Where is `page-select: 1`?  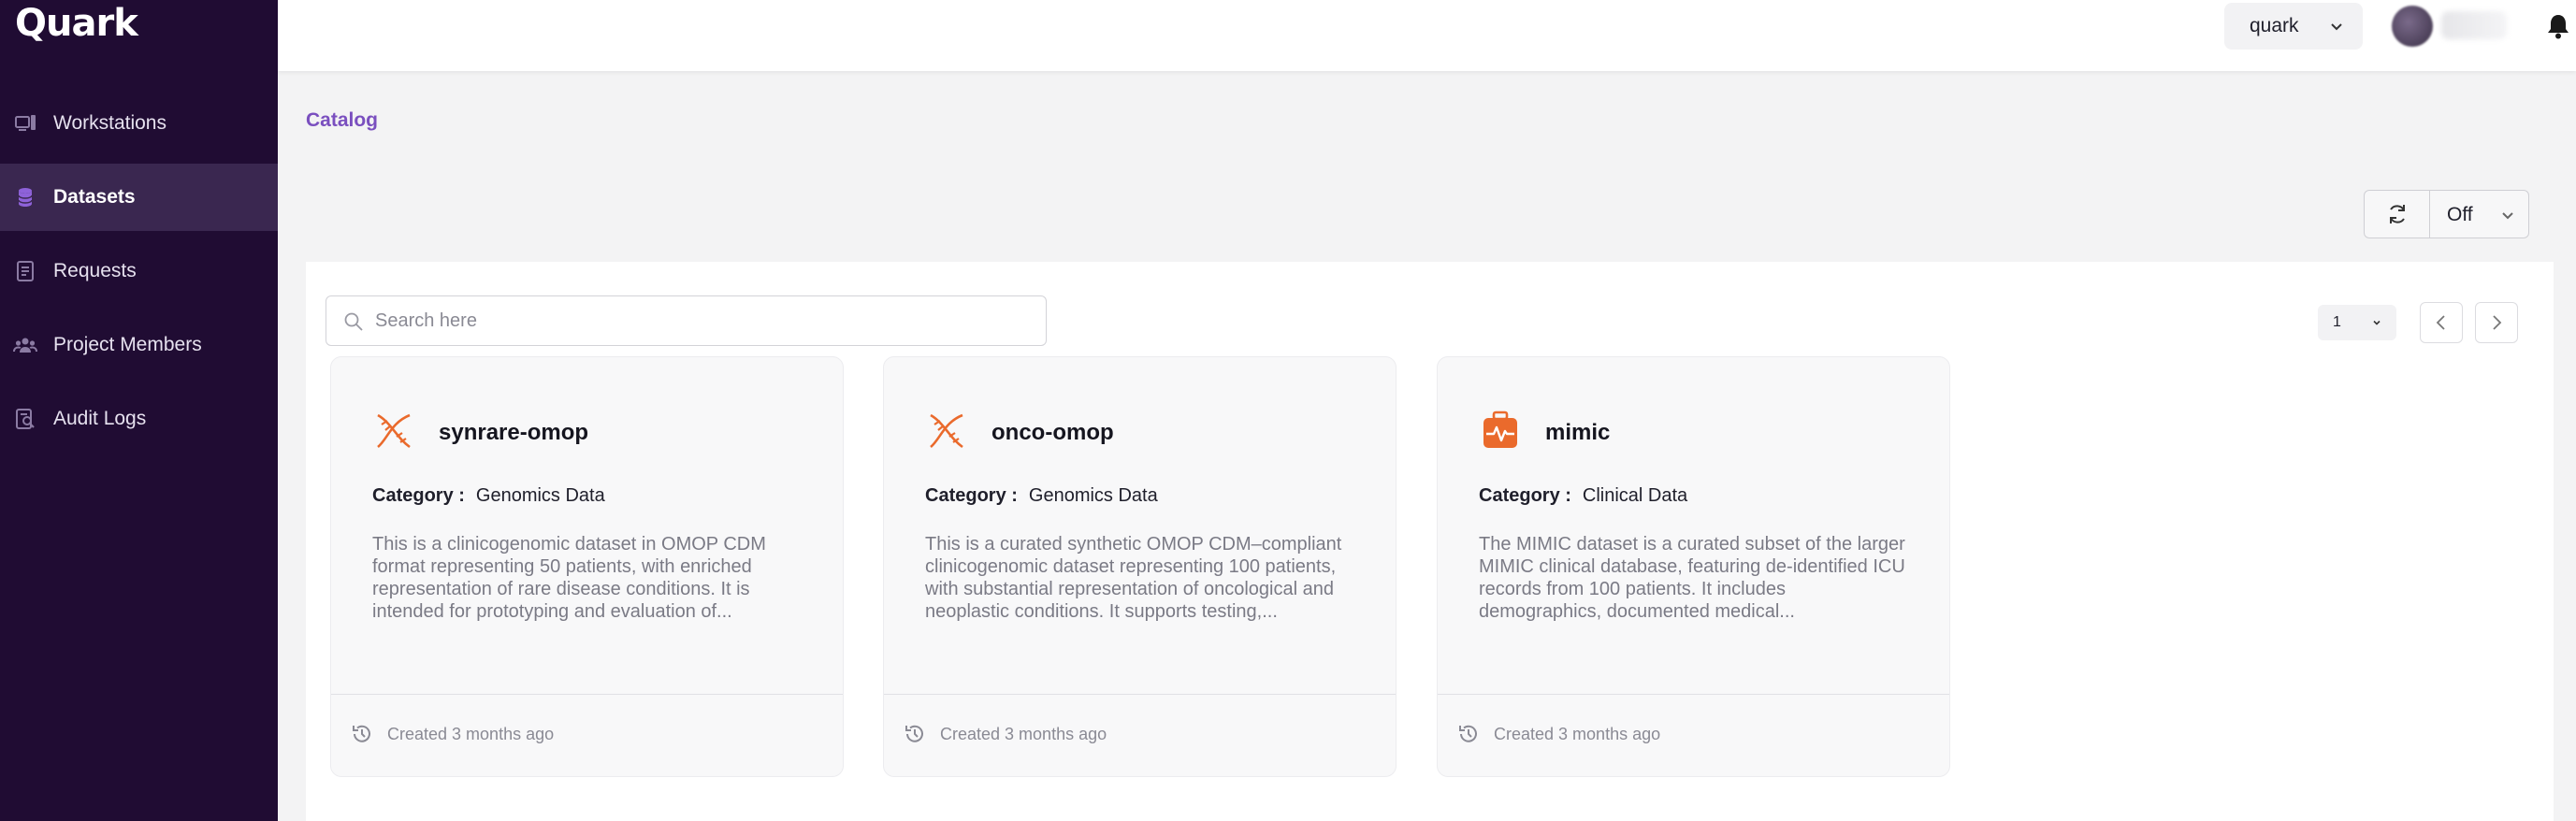 page-select: 1 is located at coordinates (2357, 322).